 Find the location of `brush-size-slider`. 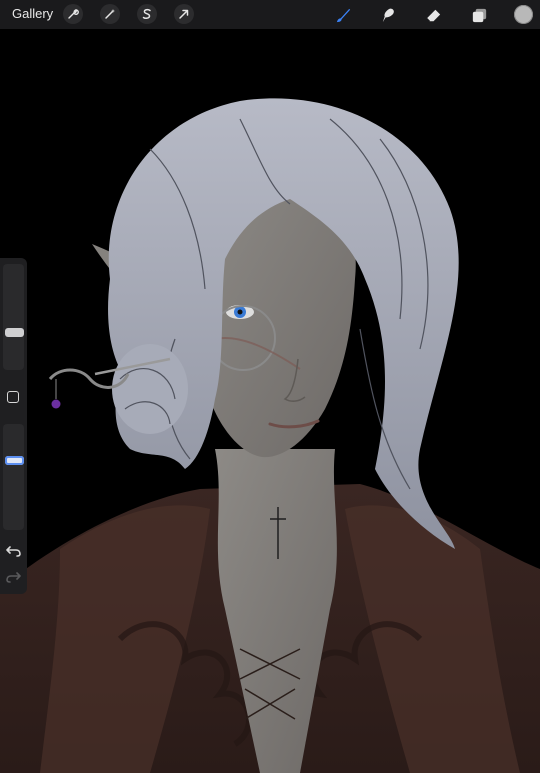

brush-size-slider is located at coordinates (13, 317).